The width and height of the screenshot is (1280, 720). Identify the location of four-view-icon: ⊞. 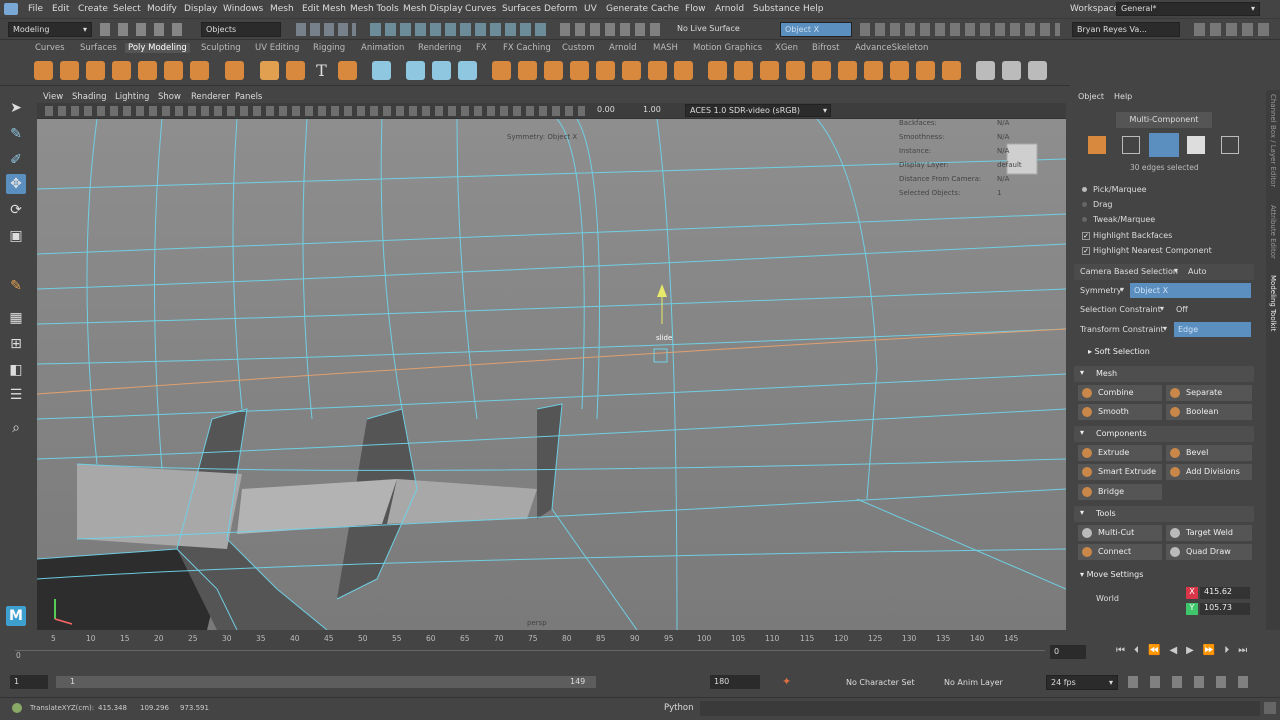
(16, 344).